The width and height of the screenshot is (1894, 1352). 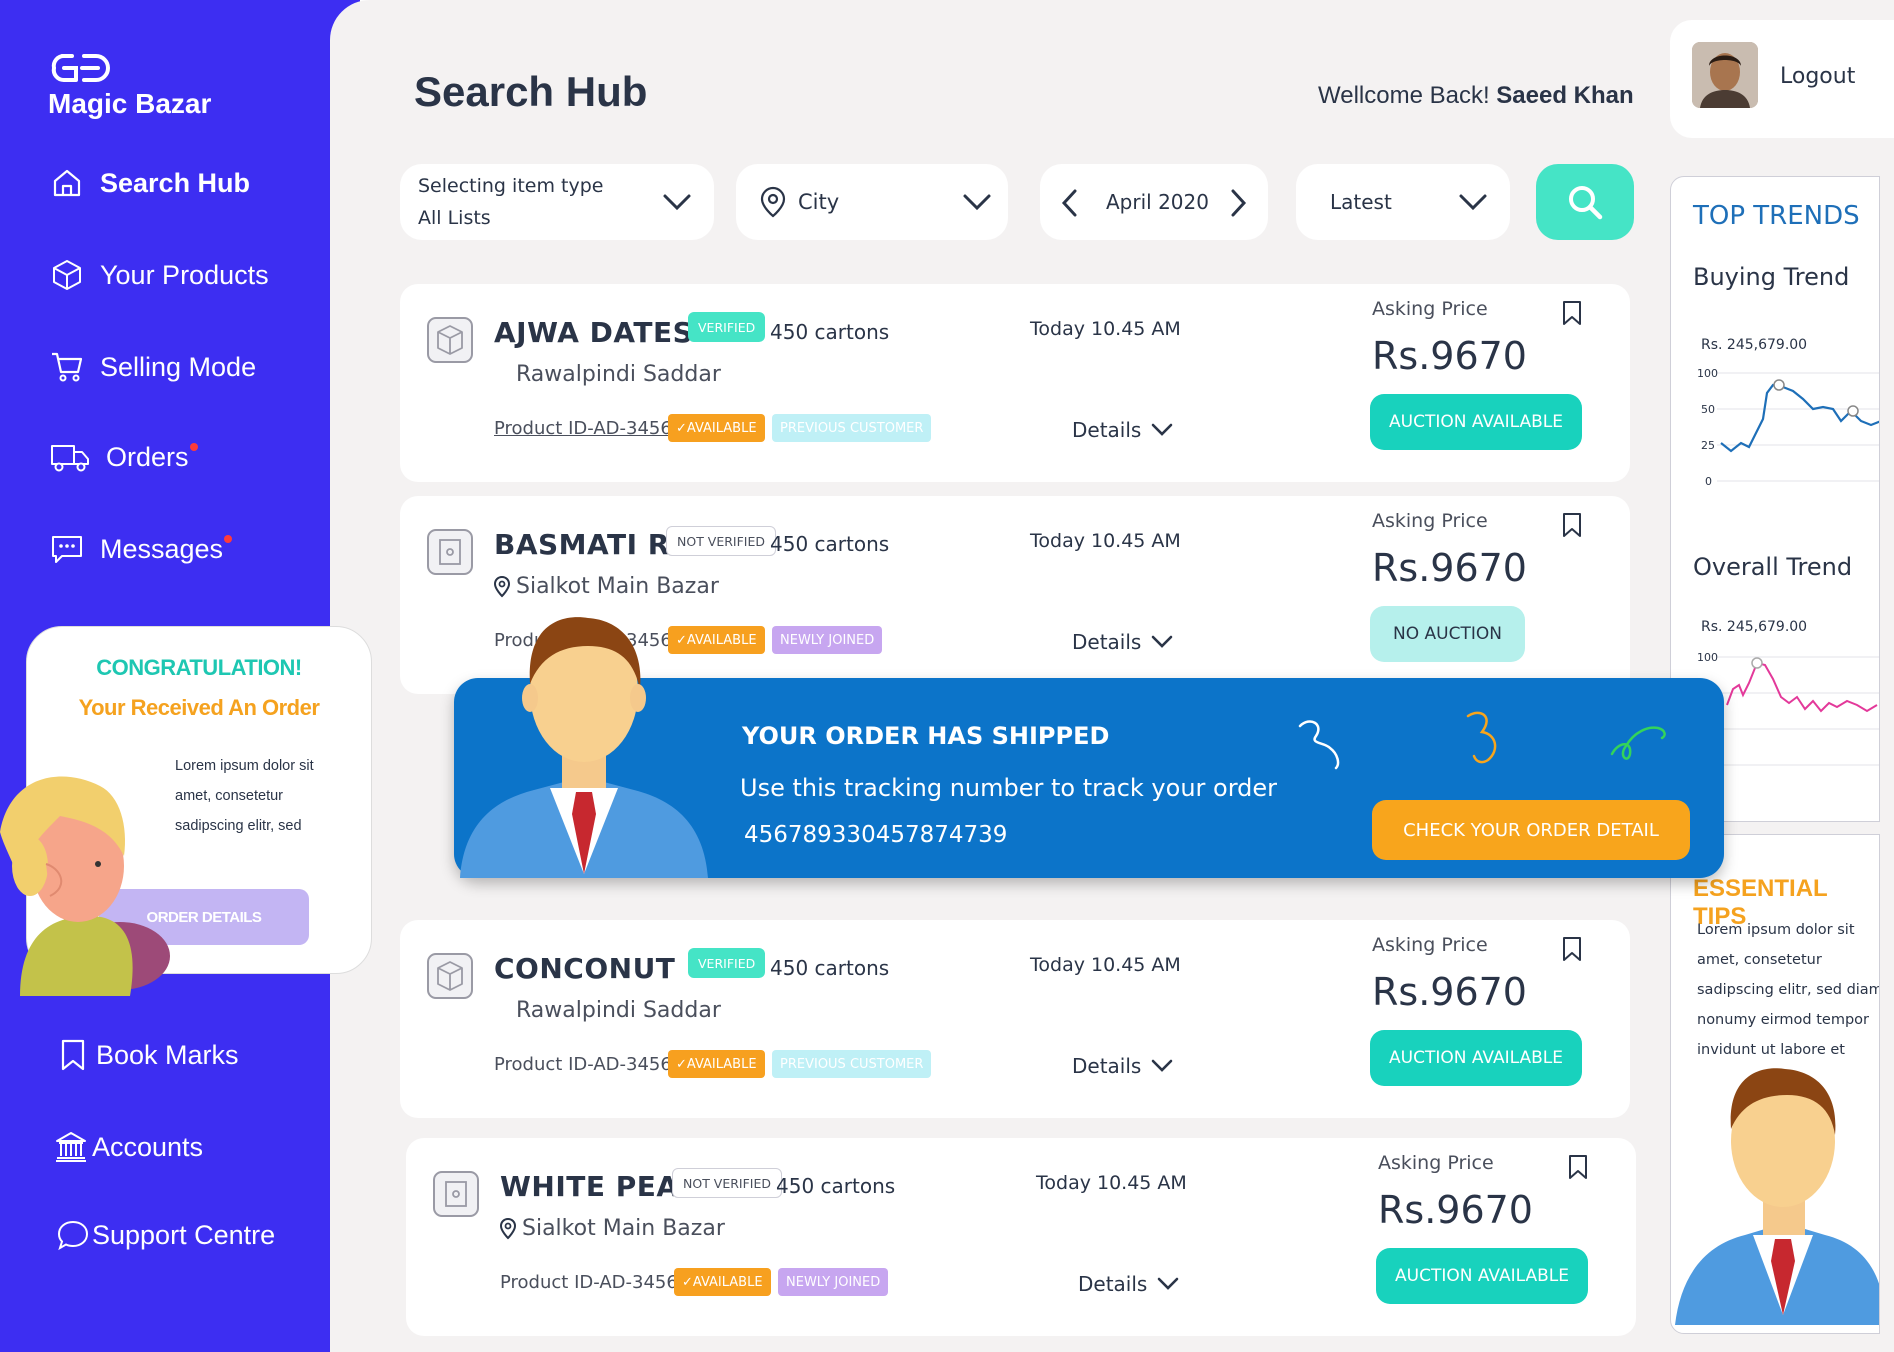 I want to click on truck-icon, so click(x=70, y=458).